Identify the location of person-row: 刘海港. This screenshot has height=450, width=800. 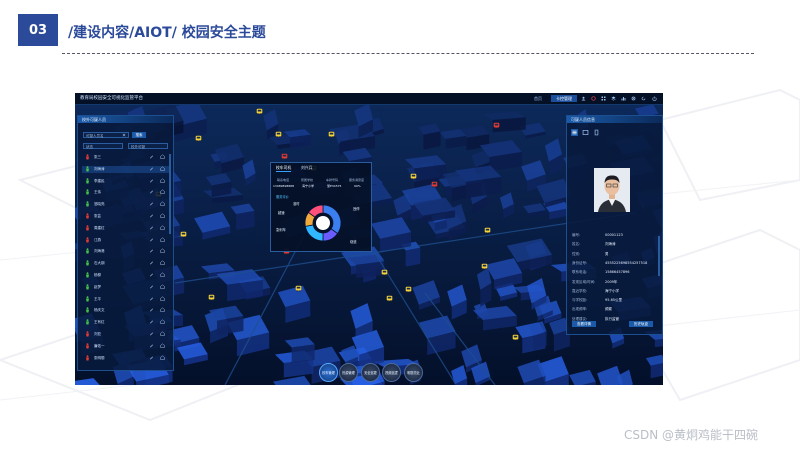
(126, 251).